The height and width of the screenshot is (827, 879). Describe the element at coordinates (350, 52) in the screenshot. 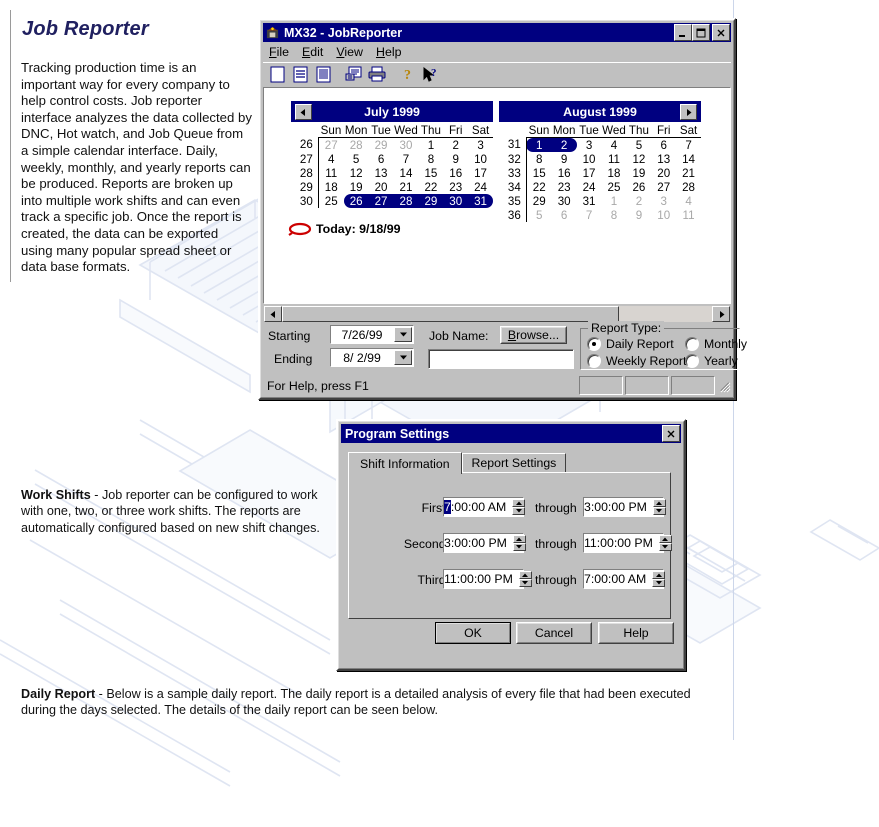

I see `menu-view: View` at that location.